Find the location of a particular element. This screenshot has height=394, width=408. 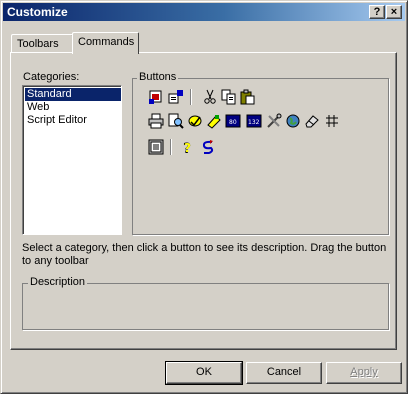

apply-button: Apply is located at coordinates (364, 373).